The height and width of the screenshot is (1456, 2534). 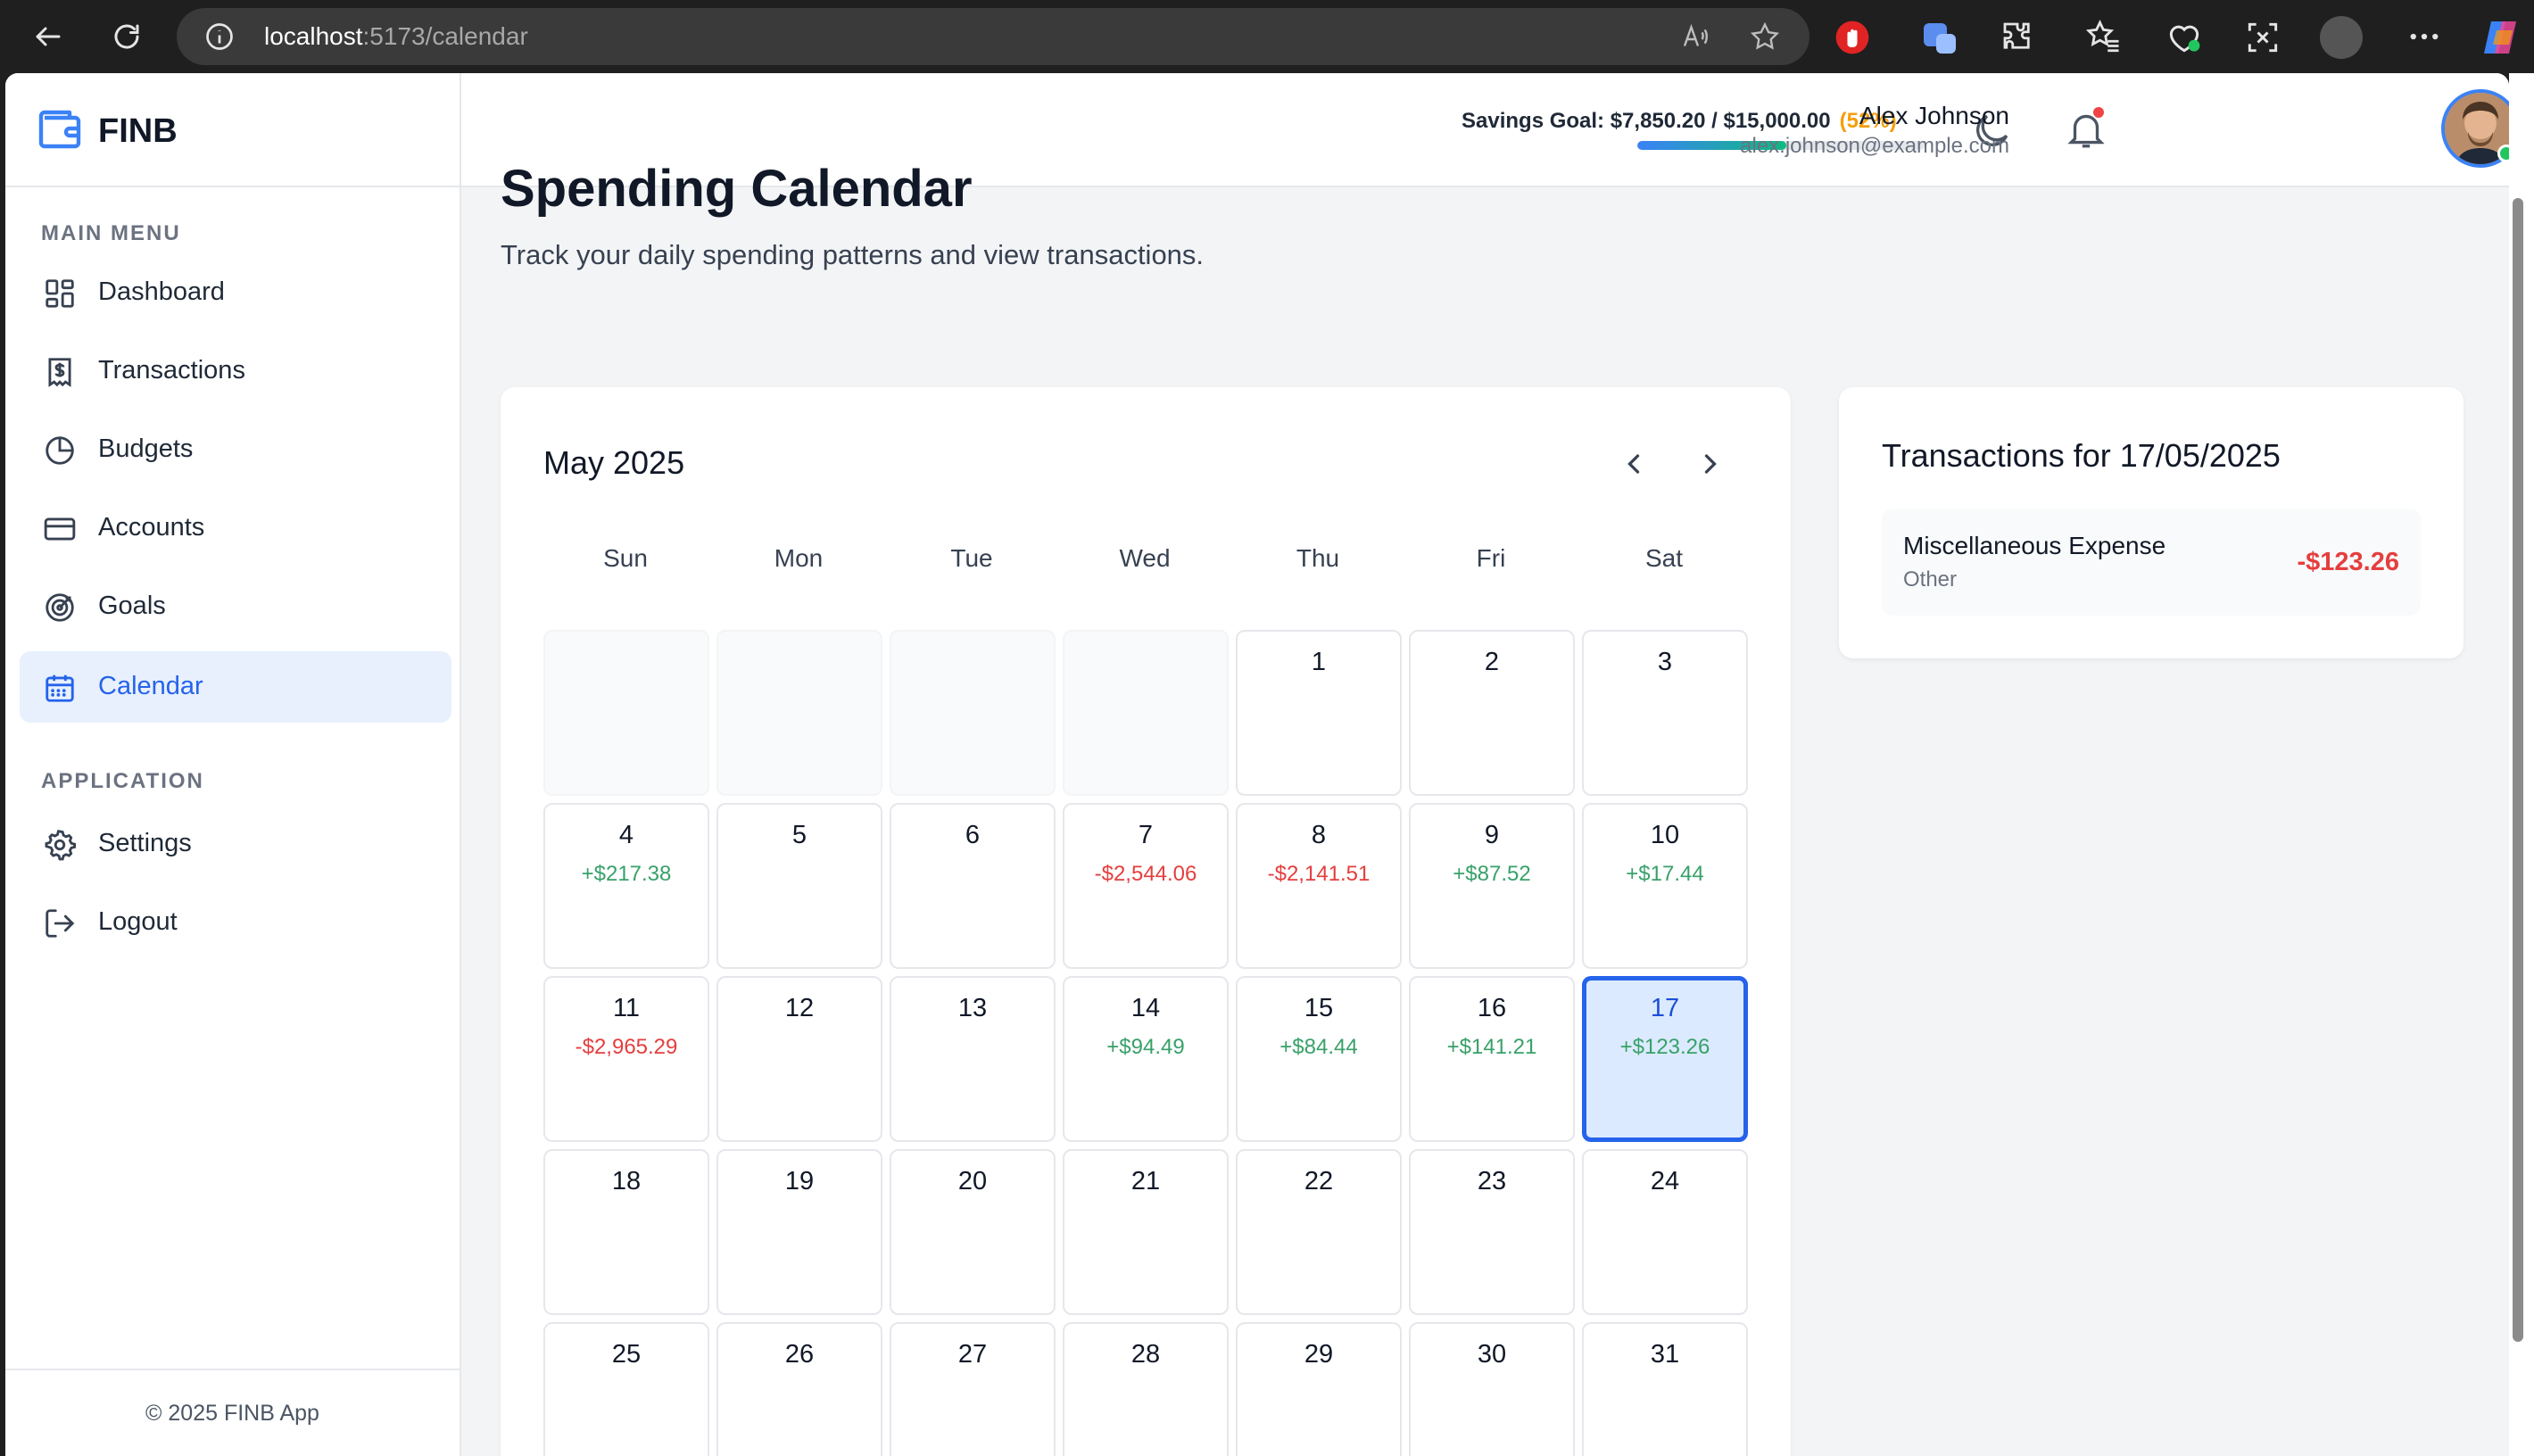 I want to click on sidebar-item-calendar: Calendar, so click(x=235, y=687).